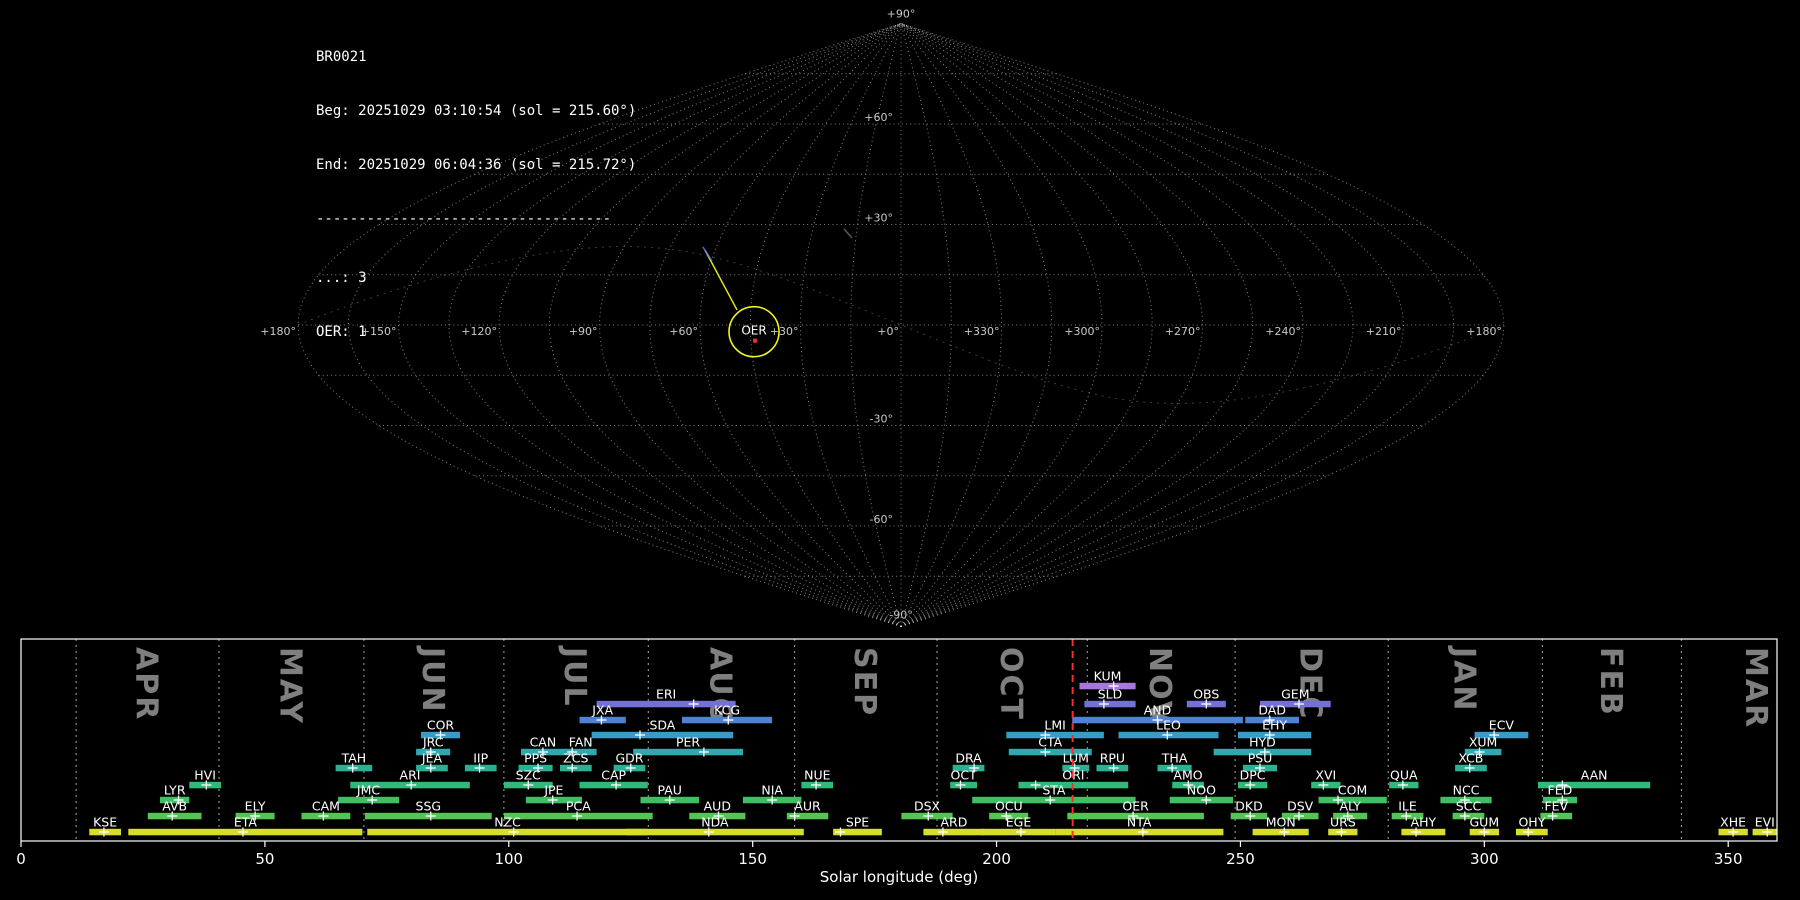 This screenshot has width=1800, height=900. I want to click on shower-label-hyd: HYD, so click(1262, 742).